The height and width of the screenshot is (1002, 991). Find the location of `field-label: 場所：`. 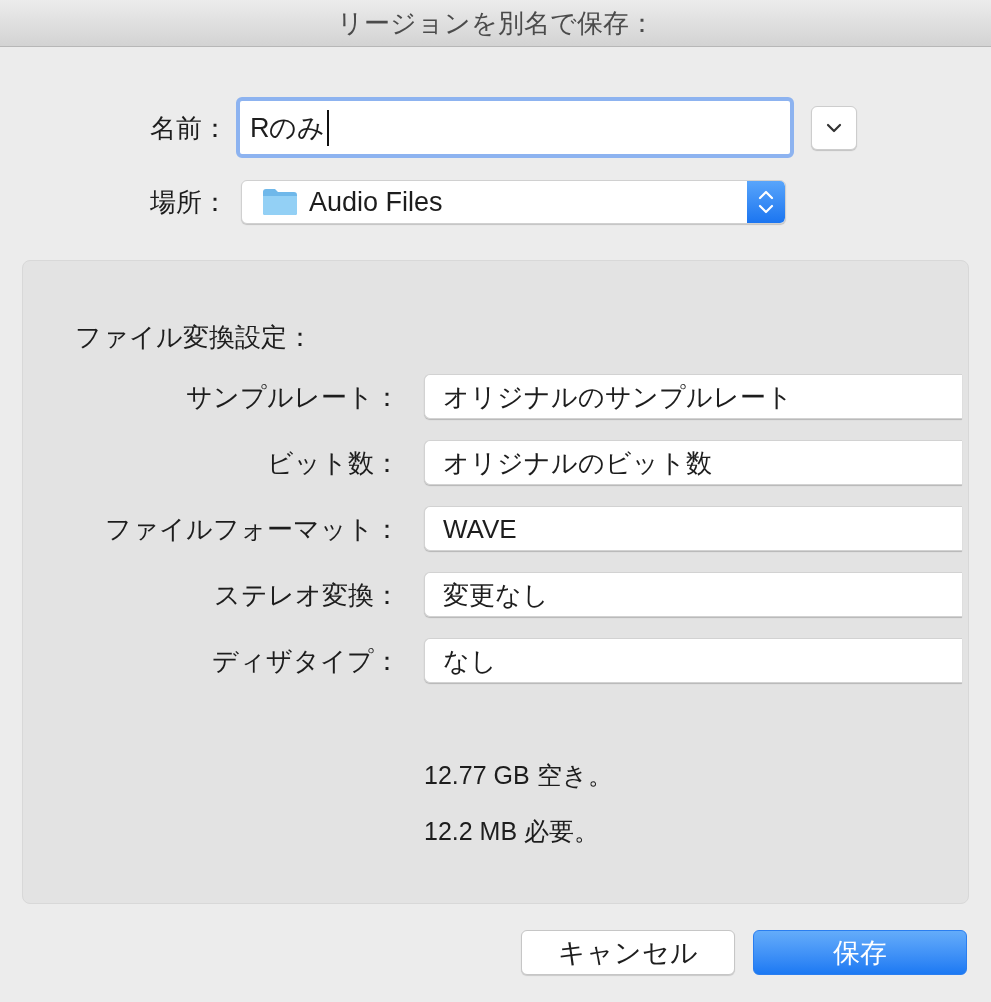

field-label: 場所： is located at coordinates (189, 202).